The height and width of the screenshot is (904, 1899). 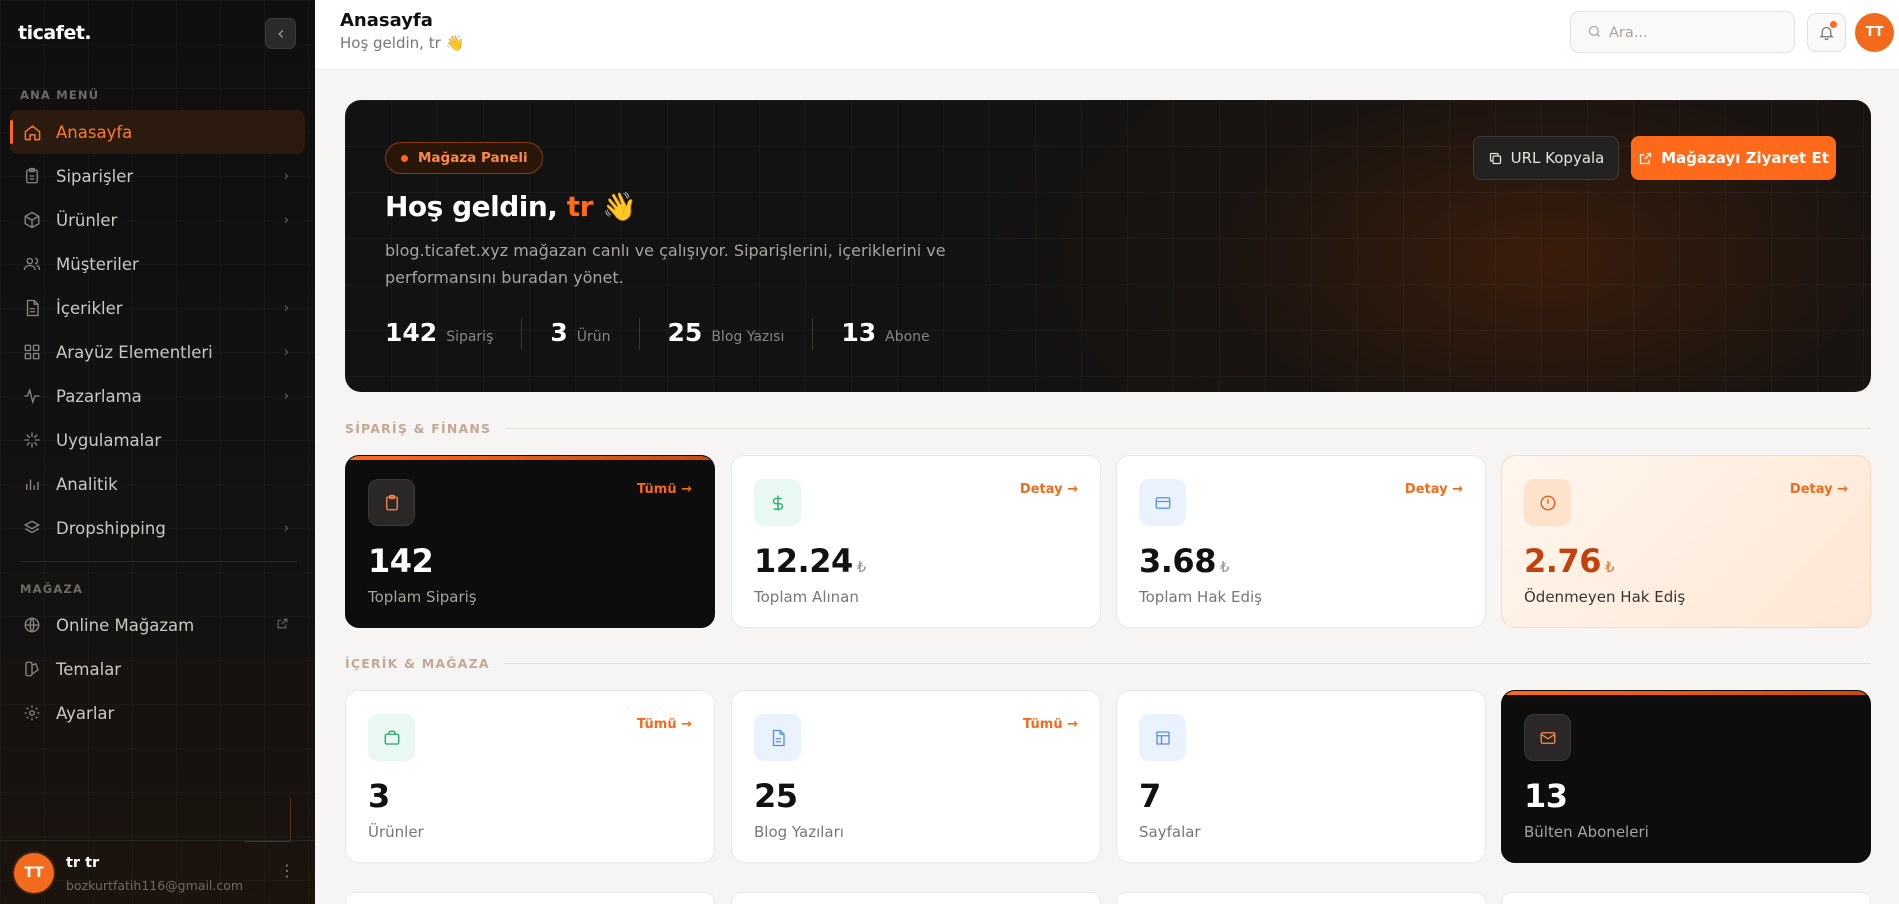 I want to click on sidebar-item-uygulamalar: Uygulamalar, so click(x=157, y=440).